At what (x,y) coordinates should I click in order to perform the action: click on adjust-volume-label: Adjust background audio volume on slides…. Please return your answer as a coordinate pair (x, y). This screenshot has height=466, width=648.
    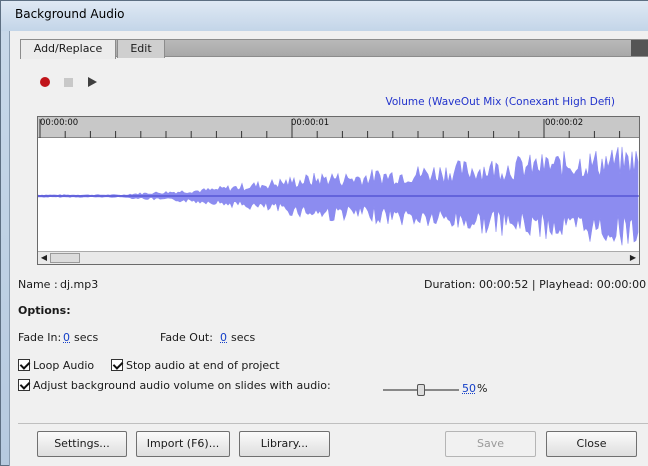
    Looking at the image, I should click on (182, 385).